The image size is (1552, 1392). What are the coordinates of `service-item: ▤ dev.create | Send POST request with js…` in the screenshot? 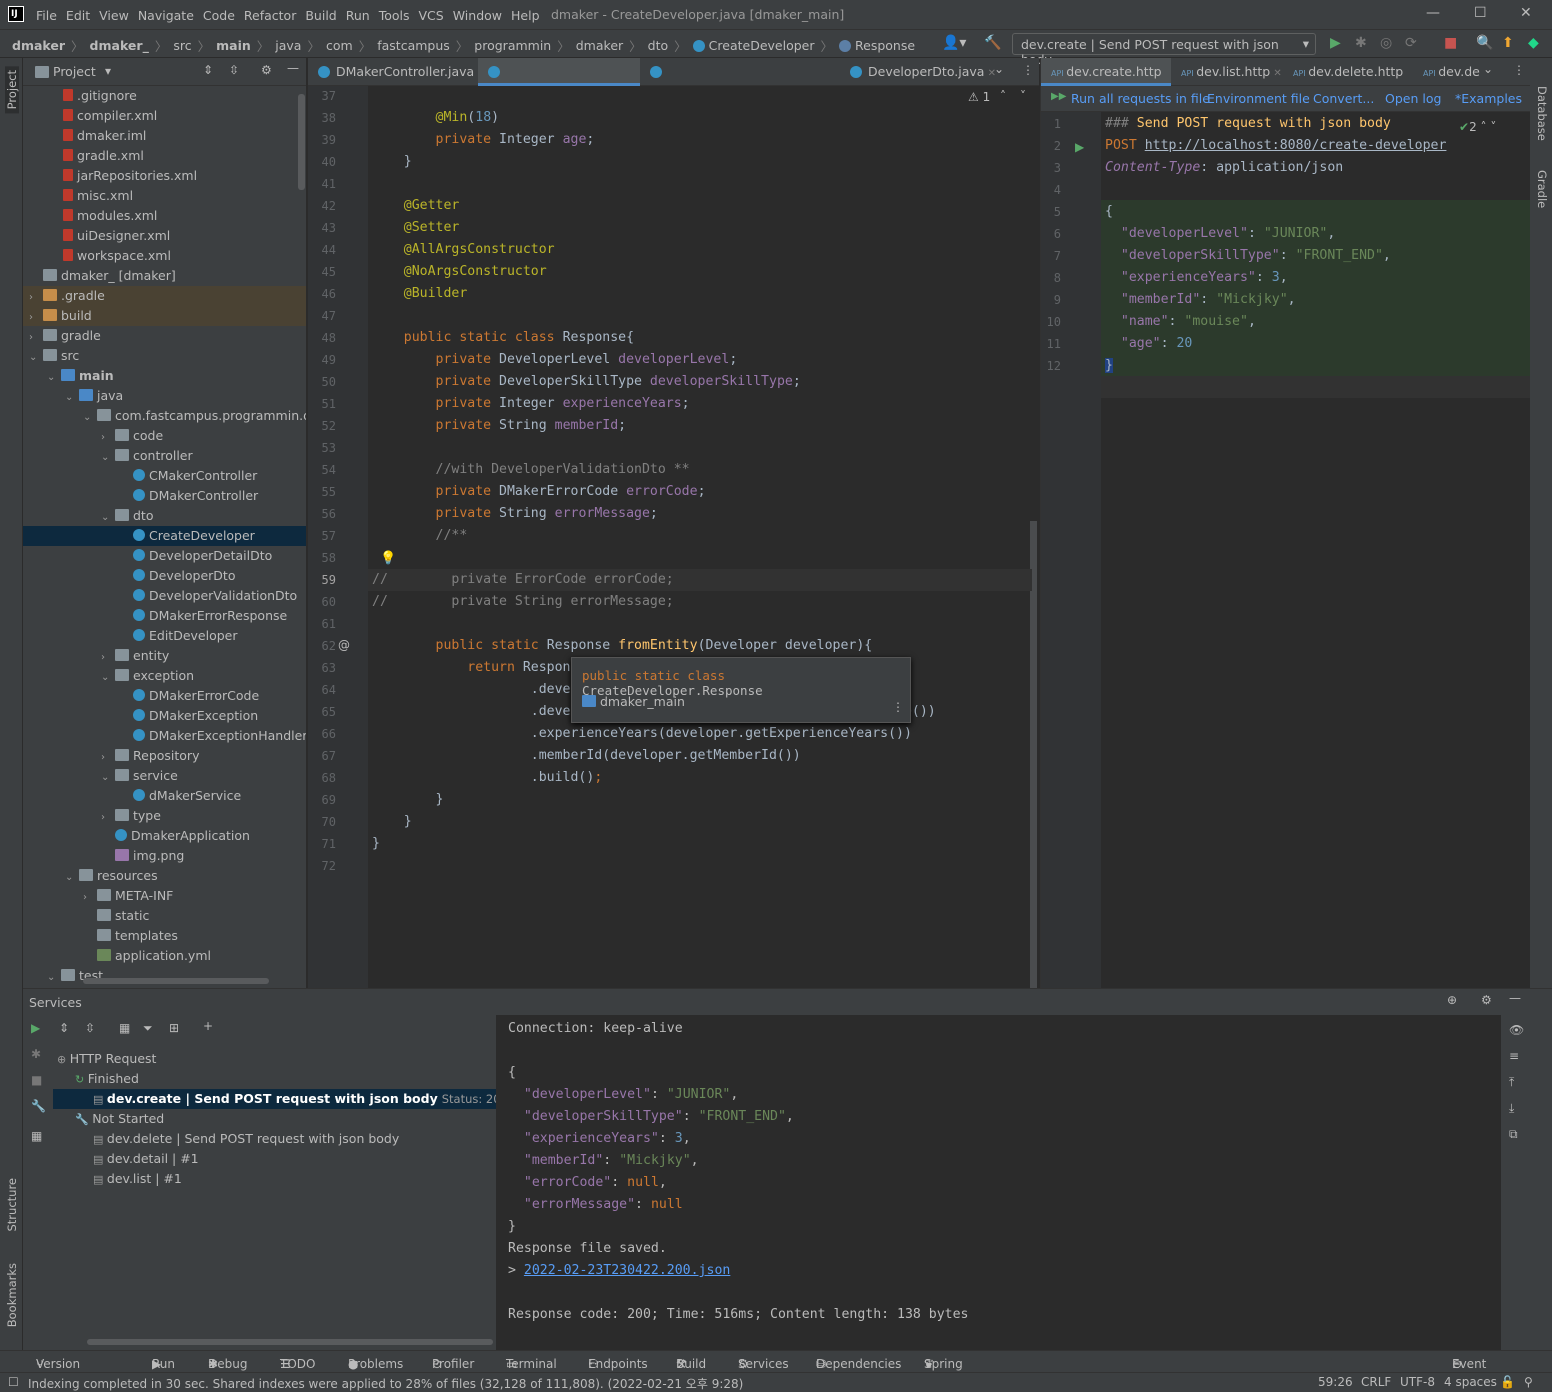 It's located at (308, 1099).